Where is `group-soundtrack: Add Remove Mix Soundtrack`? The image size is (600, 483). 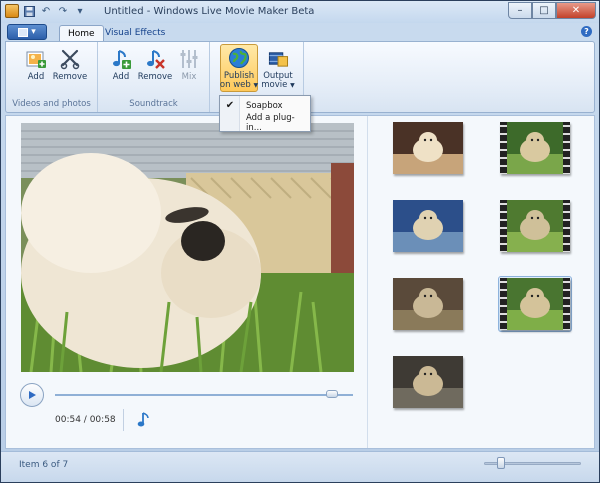
group-soundtrack: Add Remove Mix Soundtrack is located at coordinates (154, 77).